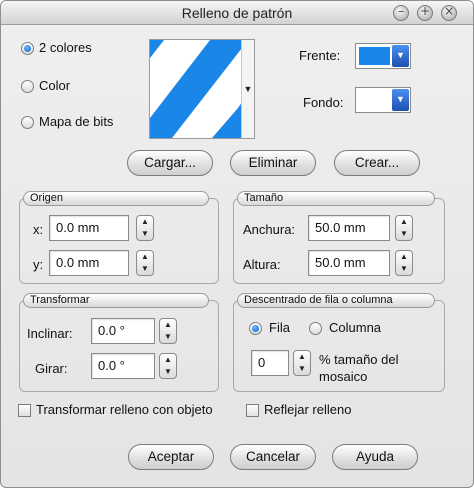 The height and width of the screenshot is (488, 474). I want to click on cancel-button: Cancelar, so click(273, 457).